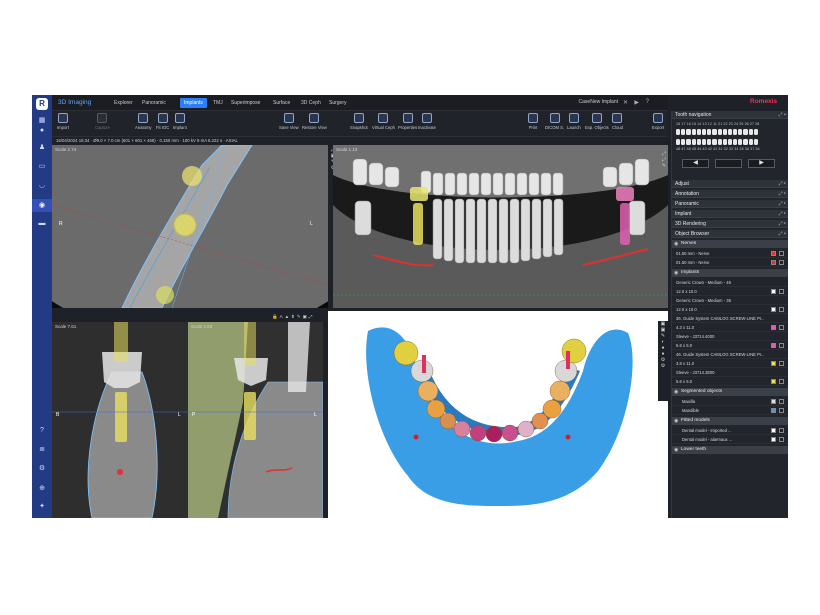 Image resolution: width=820 pixels, height=615 pixels. I want to click on object-browser-section: Object Browser ⤢ ▾, so click(730, 234).